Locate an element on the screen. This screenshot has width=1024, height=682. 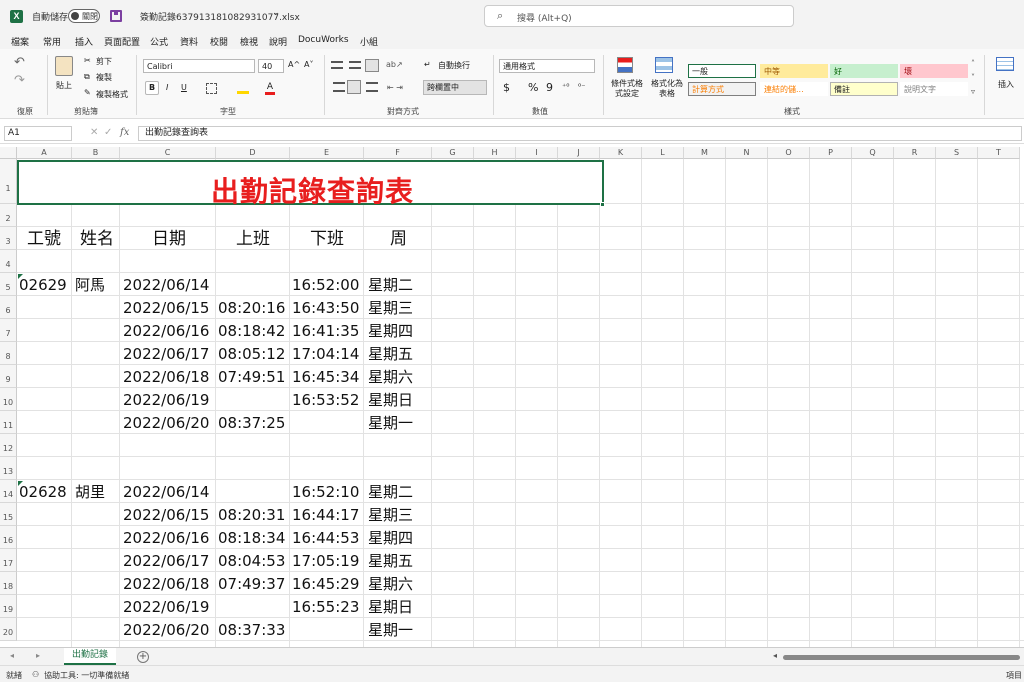
row-header-7: 7 is located at coordinates (8, 330).